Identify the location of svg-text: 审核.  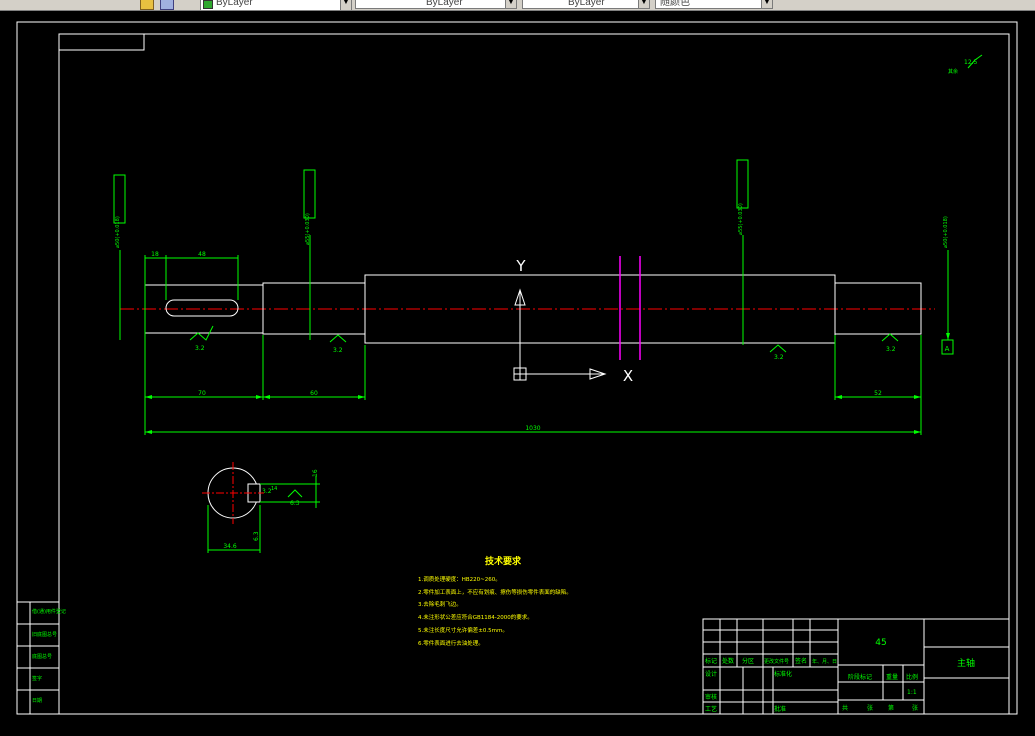
(711, 697).